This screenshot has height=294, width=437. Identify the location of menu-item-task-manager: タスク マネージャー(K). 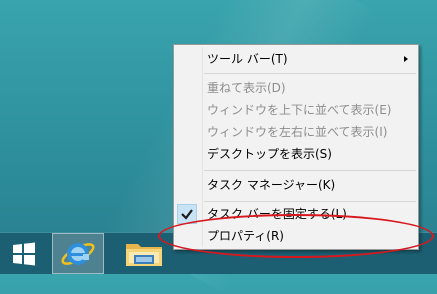
(296, 185).